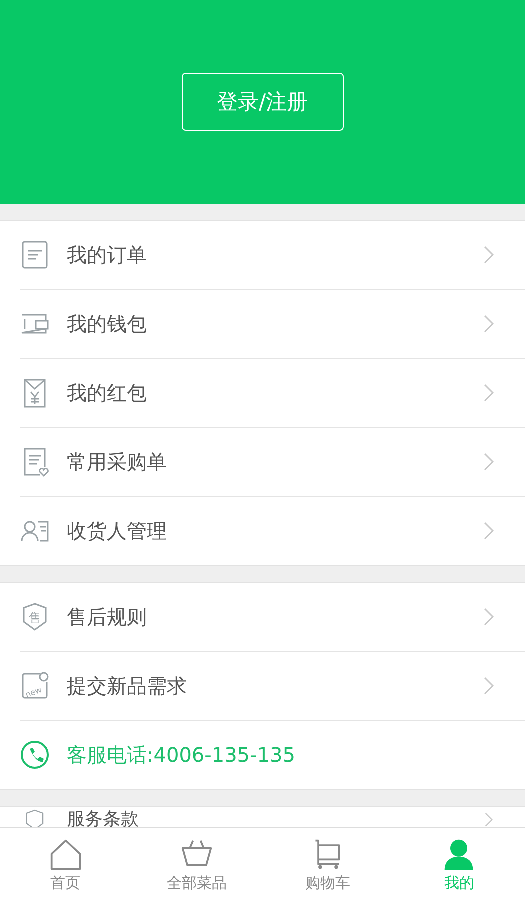  I want to click on menu-item: 我的订单, so click(272, 255).